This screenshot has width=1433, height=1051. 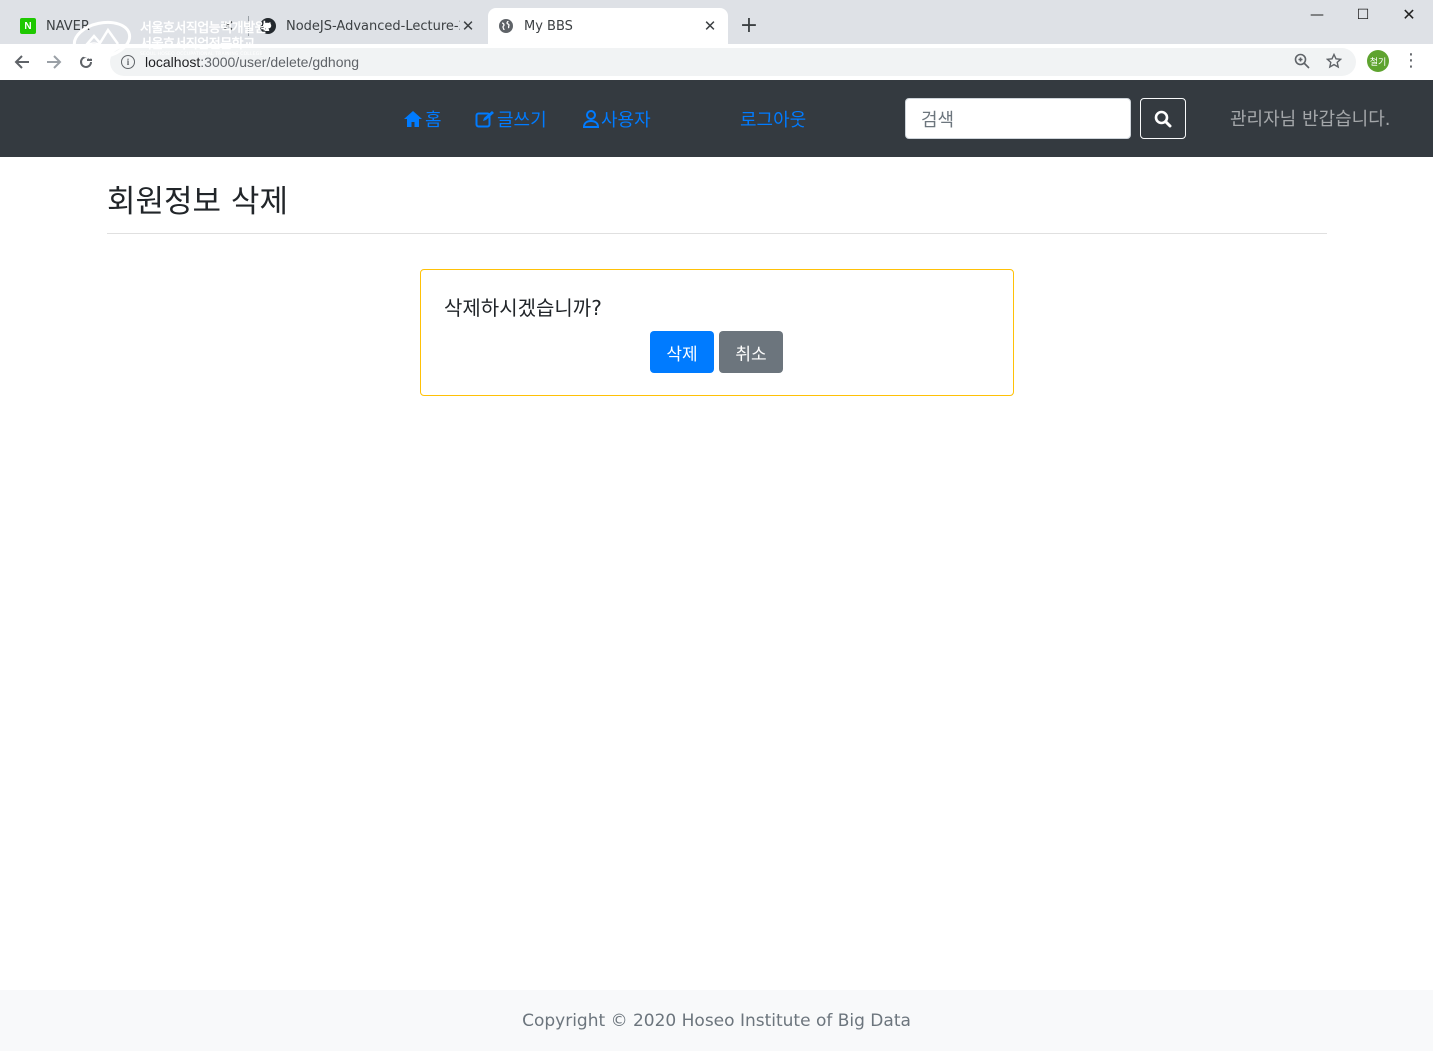 What do you see at coordinates (608, 26) in the screenshot?
I see `tab-my-bbs: My BBS ✕` at bounding box center [608, 26].